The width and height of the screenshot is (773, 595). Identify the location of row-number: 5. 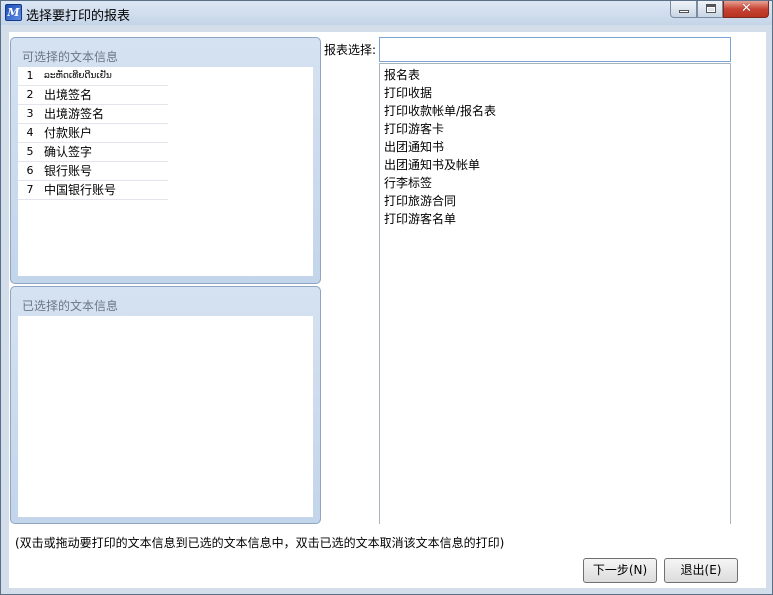
(30, 151).